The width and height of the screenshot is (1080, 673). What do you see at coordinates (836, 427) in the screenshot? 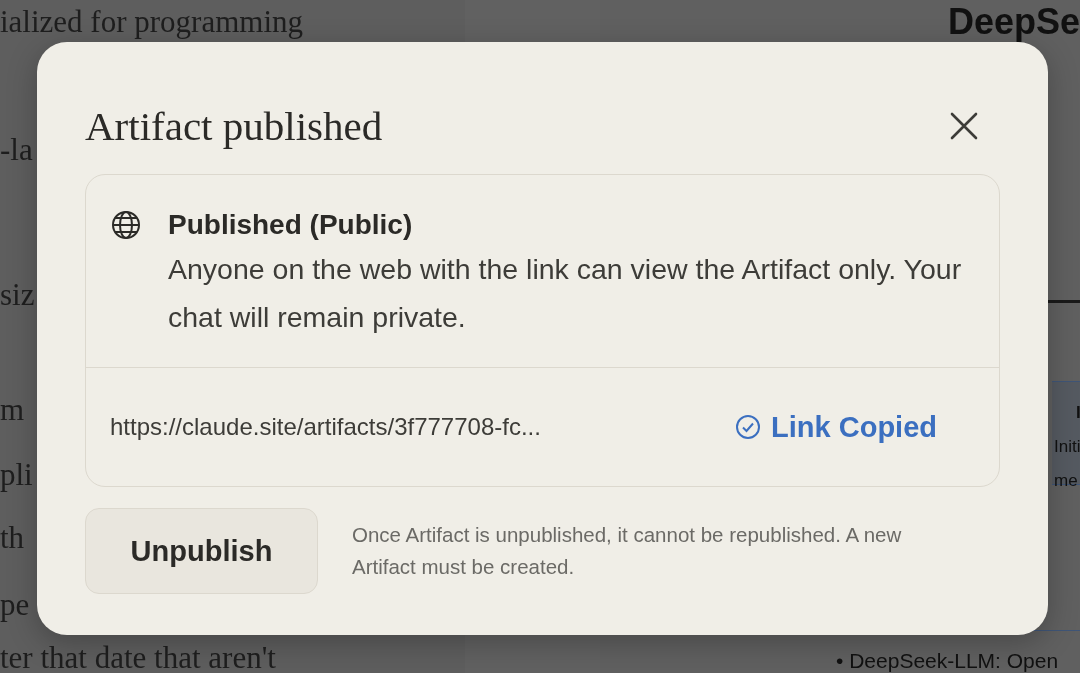
I see `copy-link-button: Link Copied` at bounding box center [836, 427].